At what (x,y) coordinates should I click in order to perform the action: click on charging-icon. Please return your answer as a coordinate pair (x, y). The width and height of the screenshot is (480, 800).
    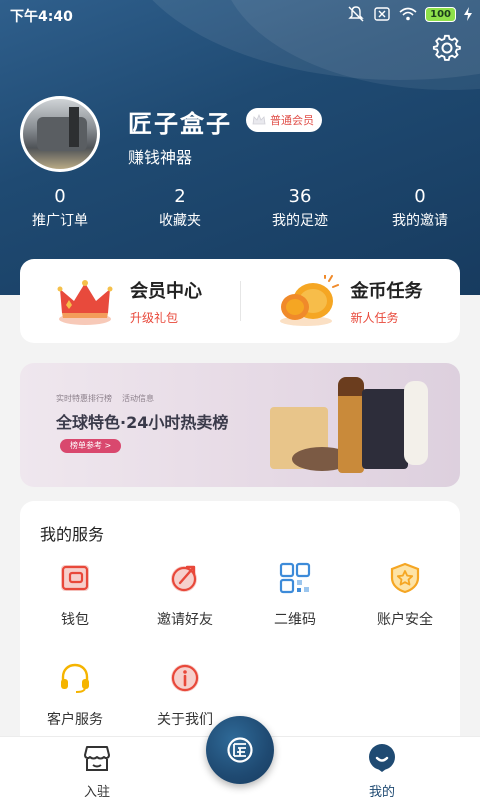
    Looking at the image, I should click on (468, 14).